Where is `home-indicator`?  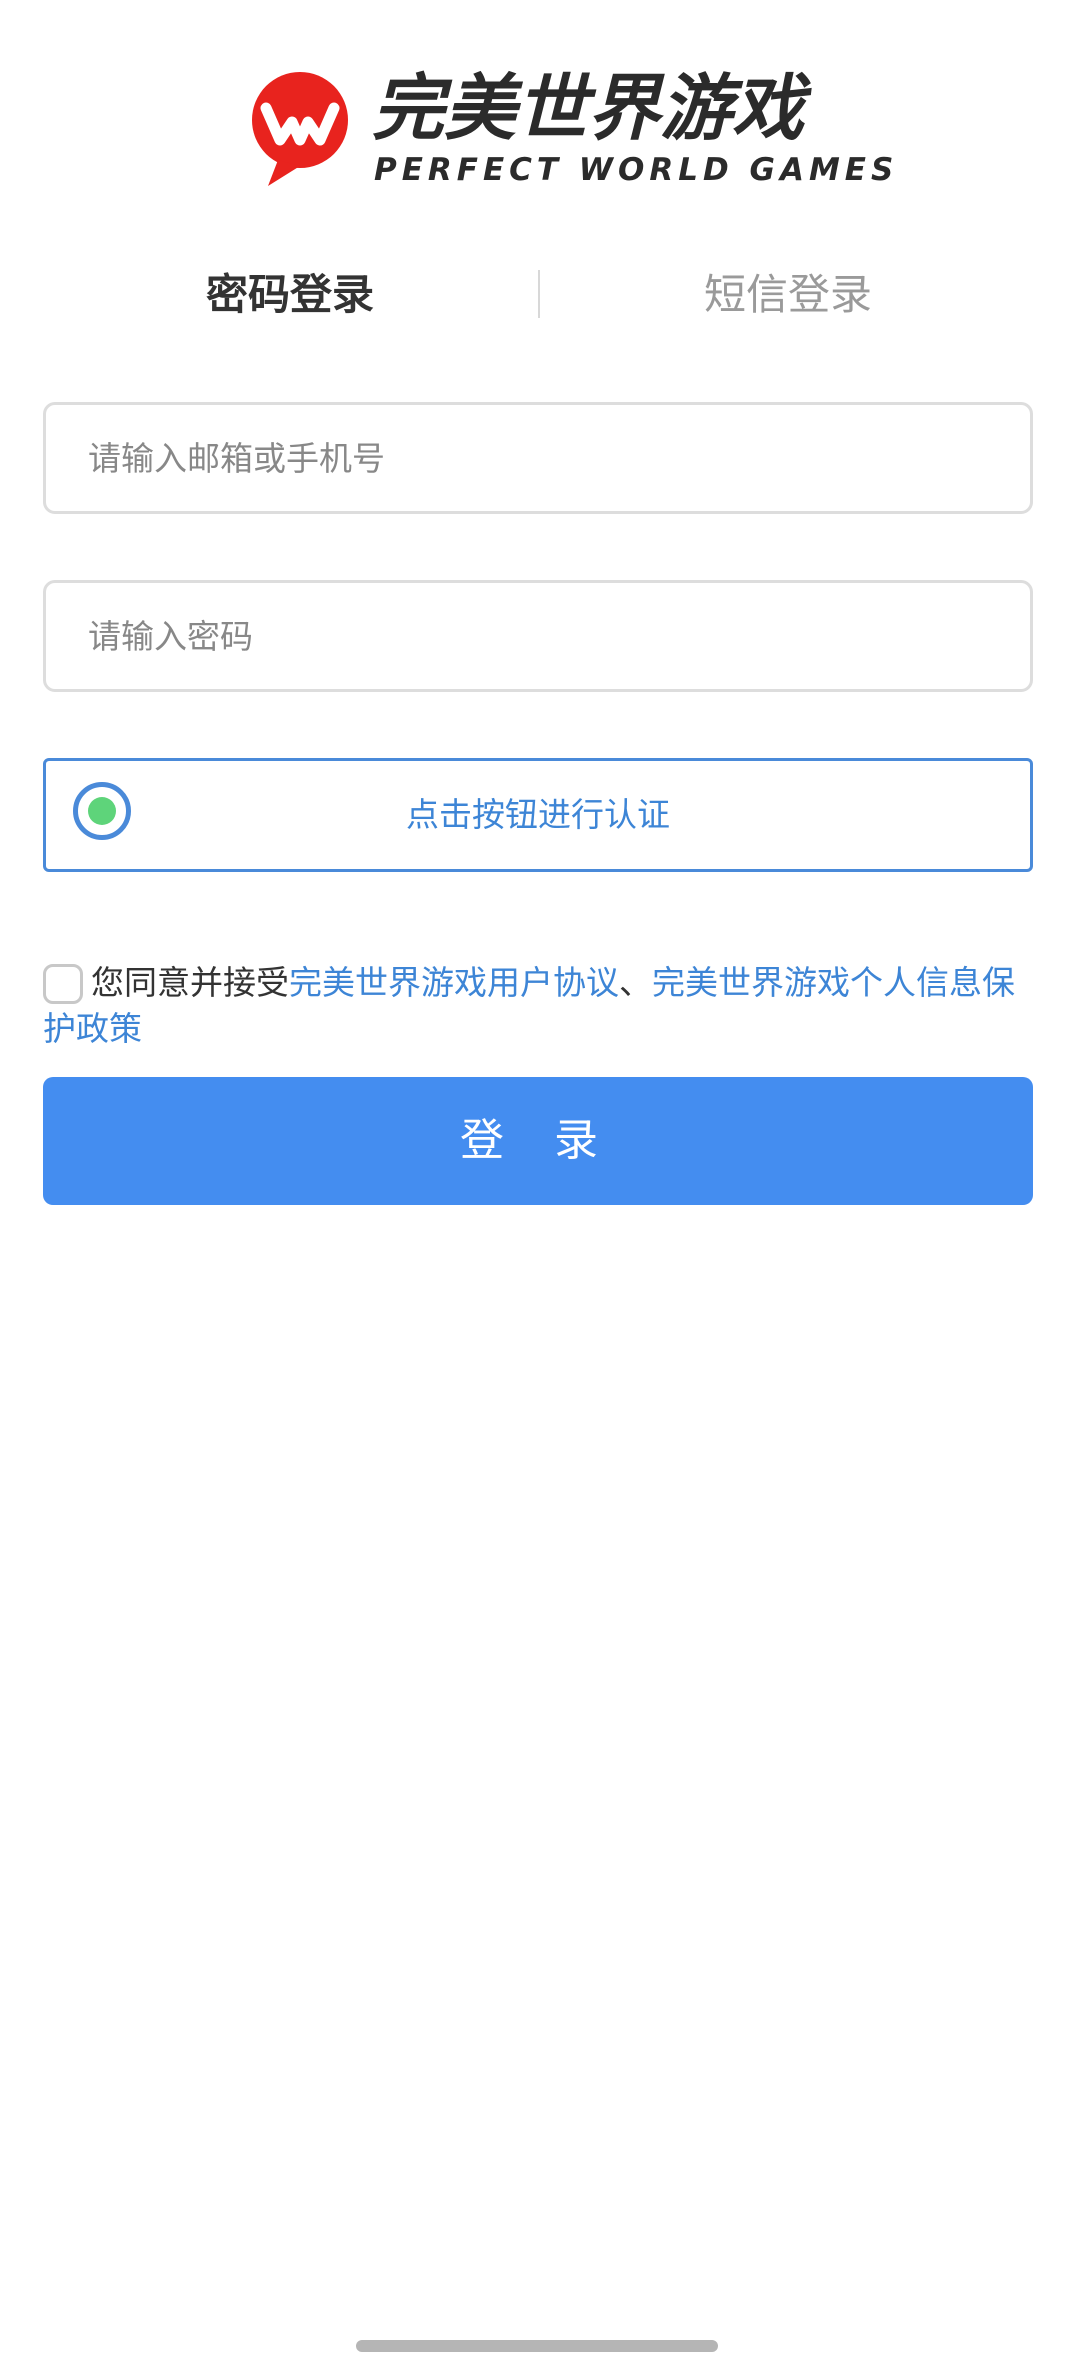
home-indicator is located at coordinates (537, 2346).